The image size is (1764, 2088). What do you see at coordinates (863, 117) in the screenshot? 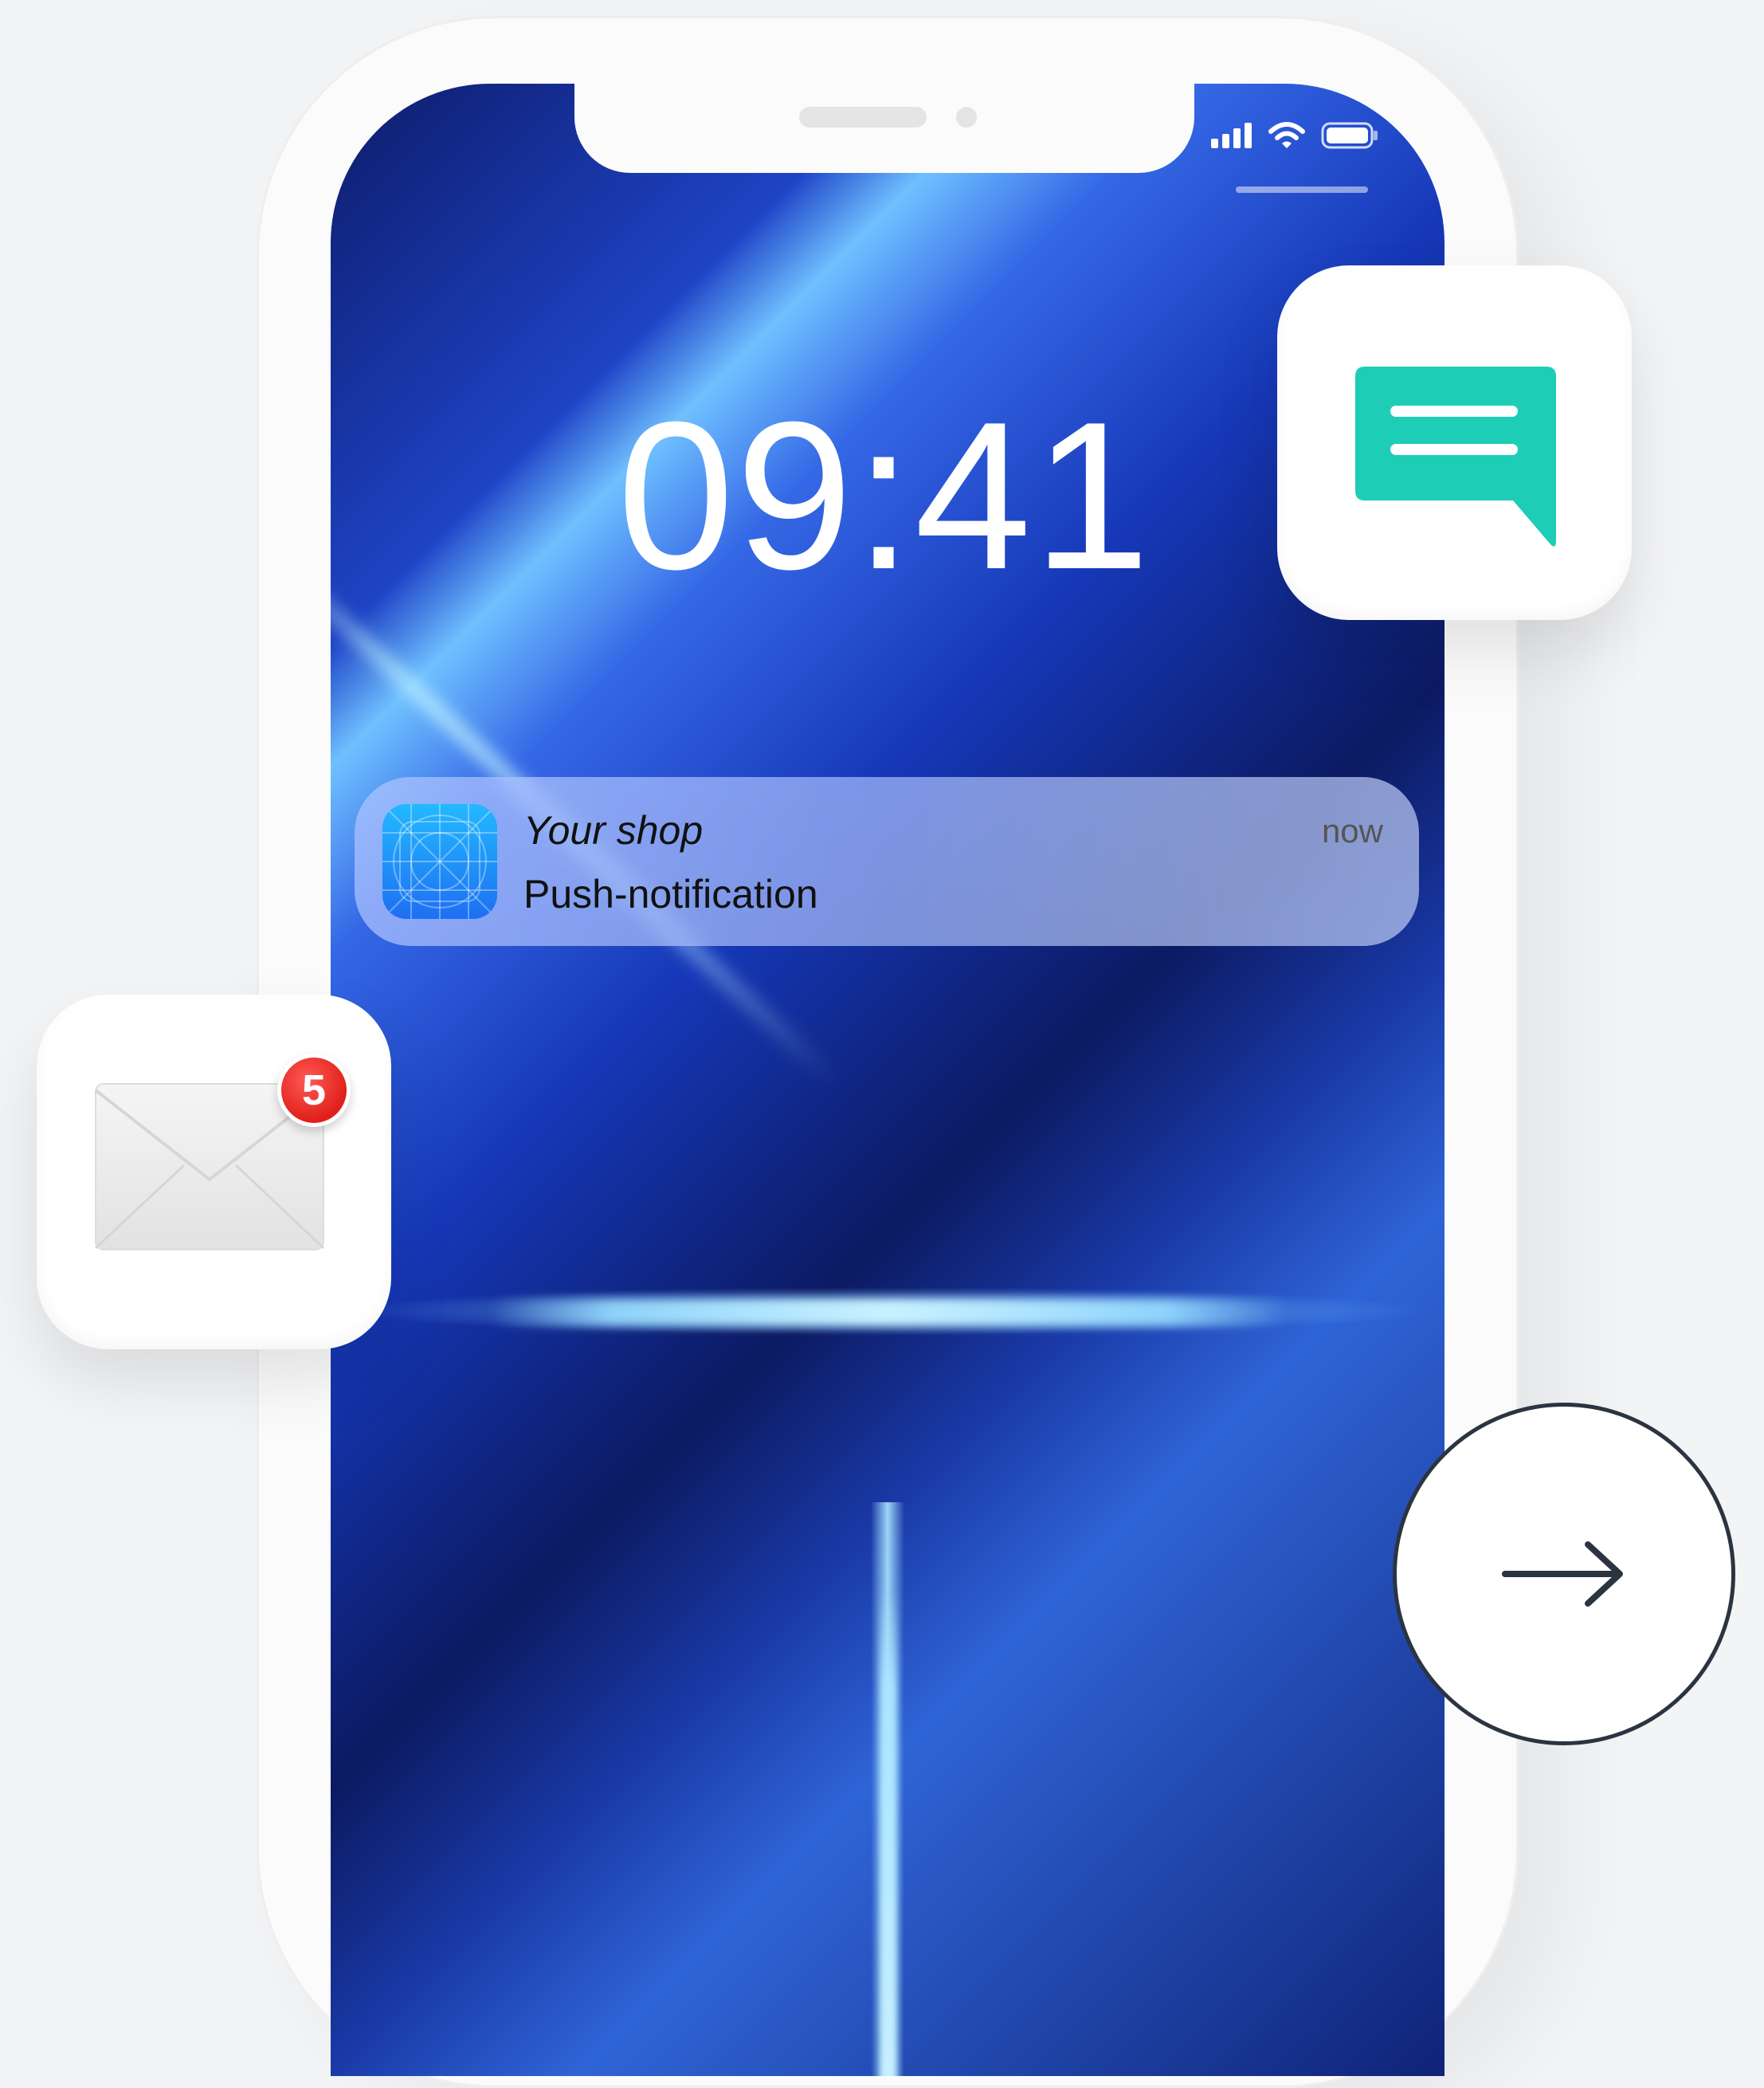
I see `earpiece-speaker` at bounding box center [863, 117].